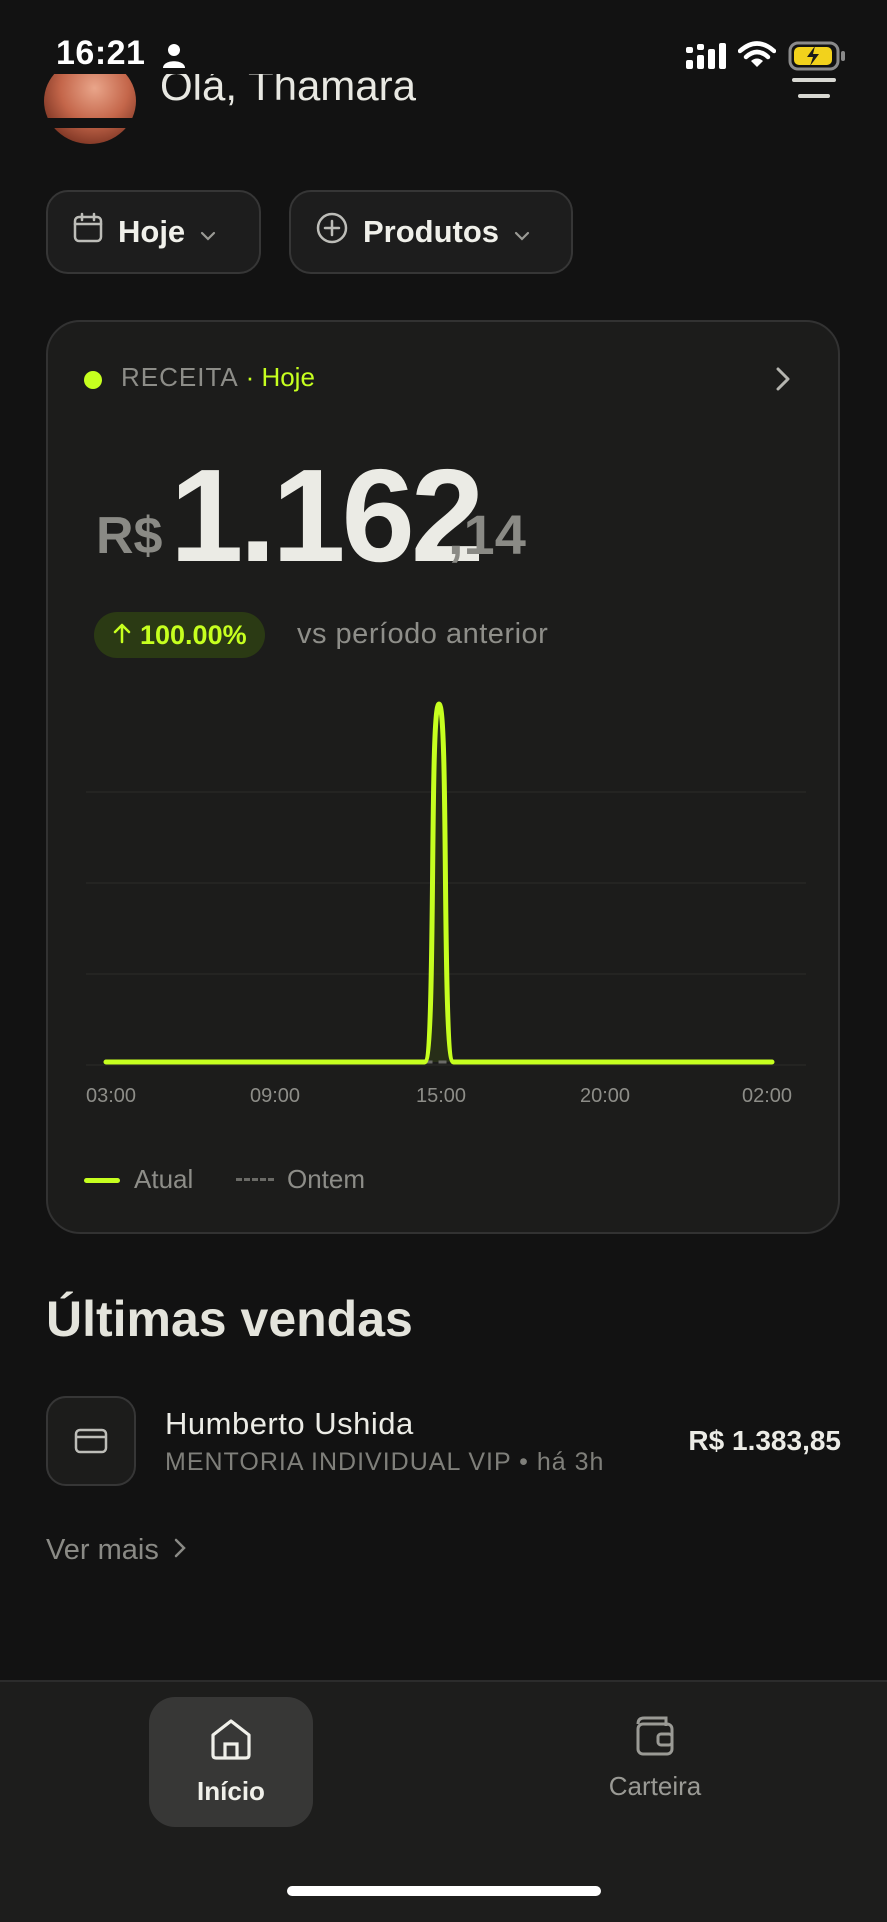 The image size is (887, 1922). Describe the element at coordinates (111, 1096) in the screenshot. I see `x-tick-label: 03:00` at that location.